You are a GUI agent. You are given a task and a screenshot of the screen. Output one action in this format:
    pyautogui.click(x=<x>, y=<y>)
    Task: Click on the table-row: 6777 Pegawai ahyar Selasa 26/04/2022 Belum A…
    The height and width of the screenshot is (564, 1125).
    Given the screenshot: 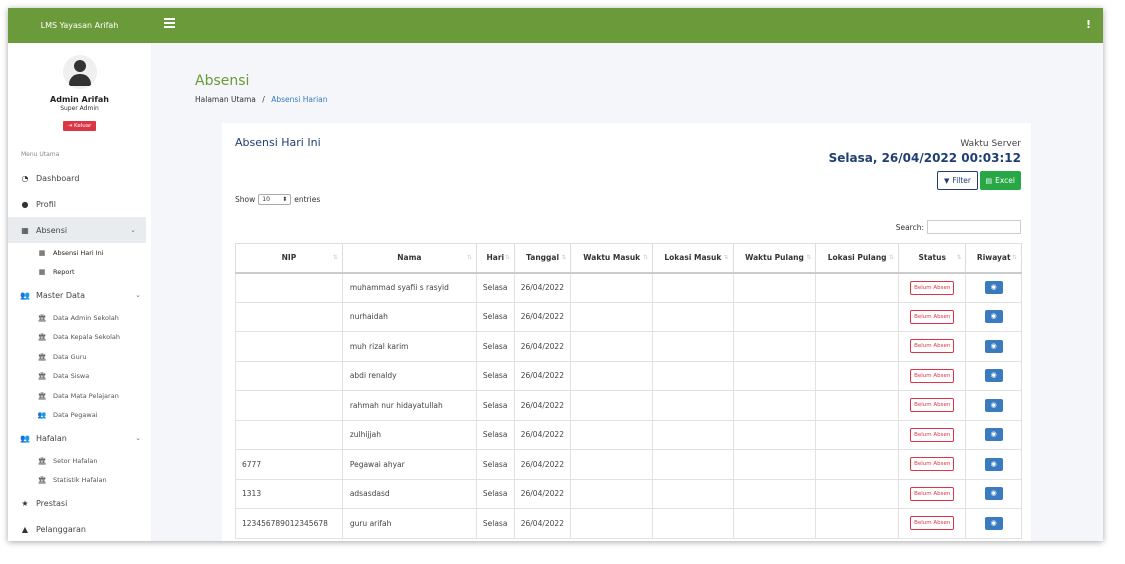 What is the action you would take?
    pyautogui.click(x=628, y=464)
    